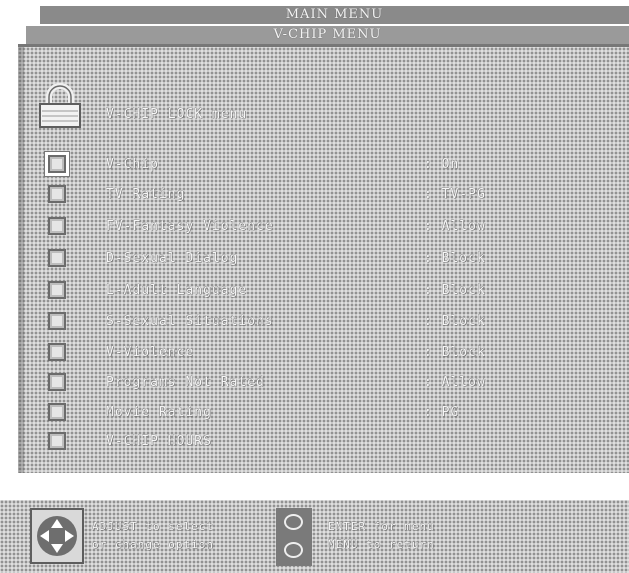  Describe the element at coordinates (323, 292) in the screenshot. I see `menu-item-adult-language: L-Adult Language : Block` at that location.